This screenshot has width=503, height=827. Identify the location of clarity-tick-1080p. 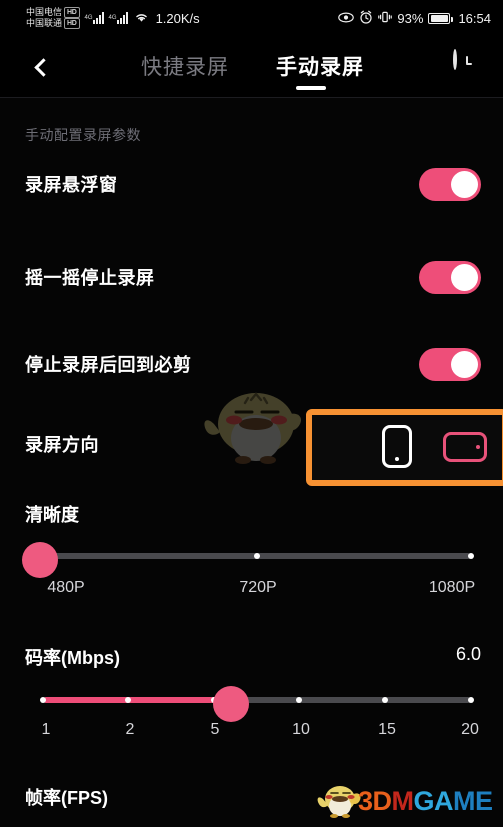
(471, 556).